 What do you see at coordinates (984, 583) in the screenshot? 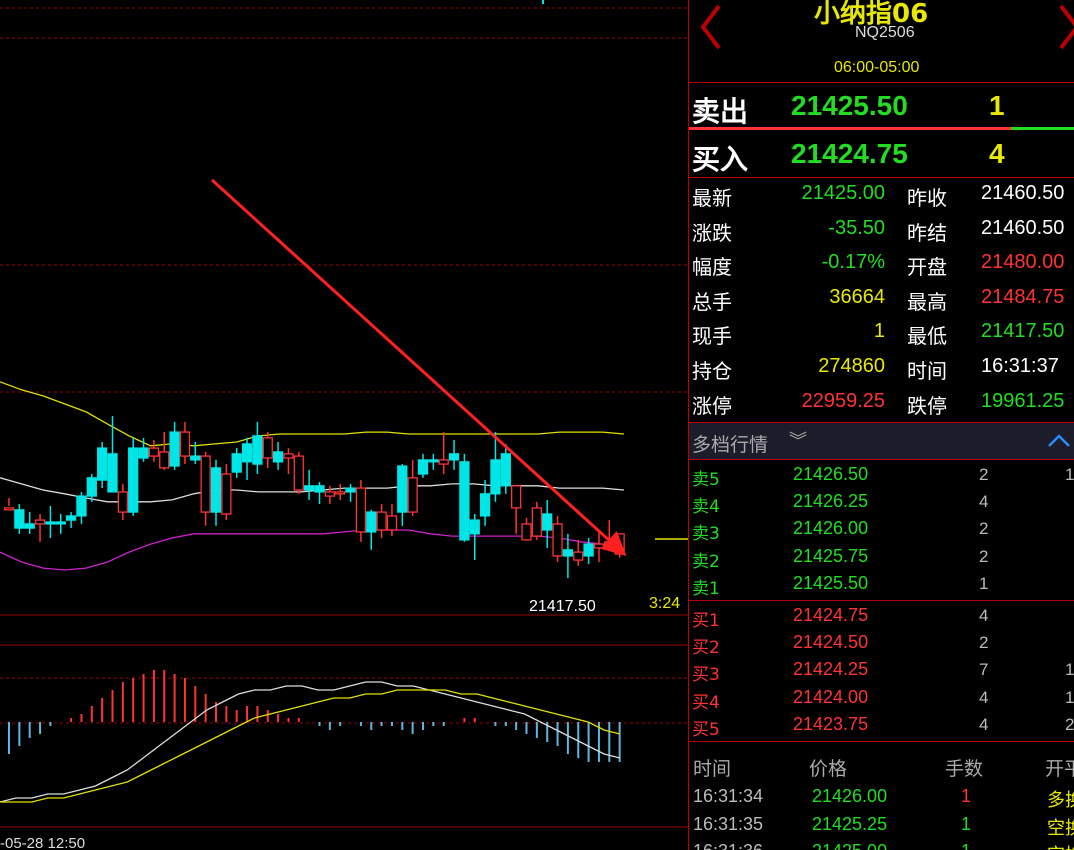
I see `level-volume: 1` at bounding box center [984, 583].